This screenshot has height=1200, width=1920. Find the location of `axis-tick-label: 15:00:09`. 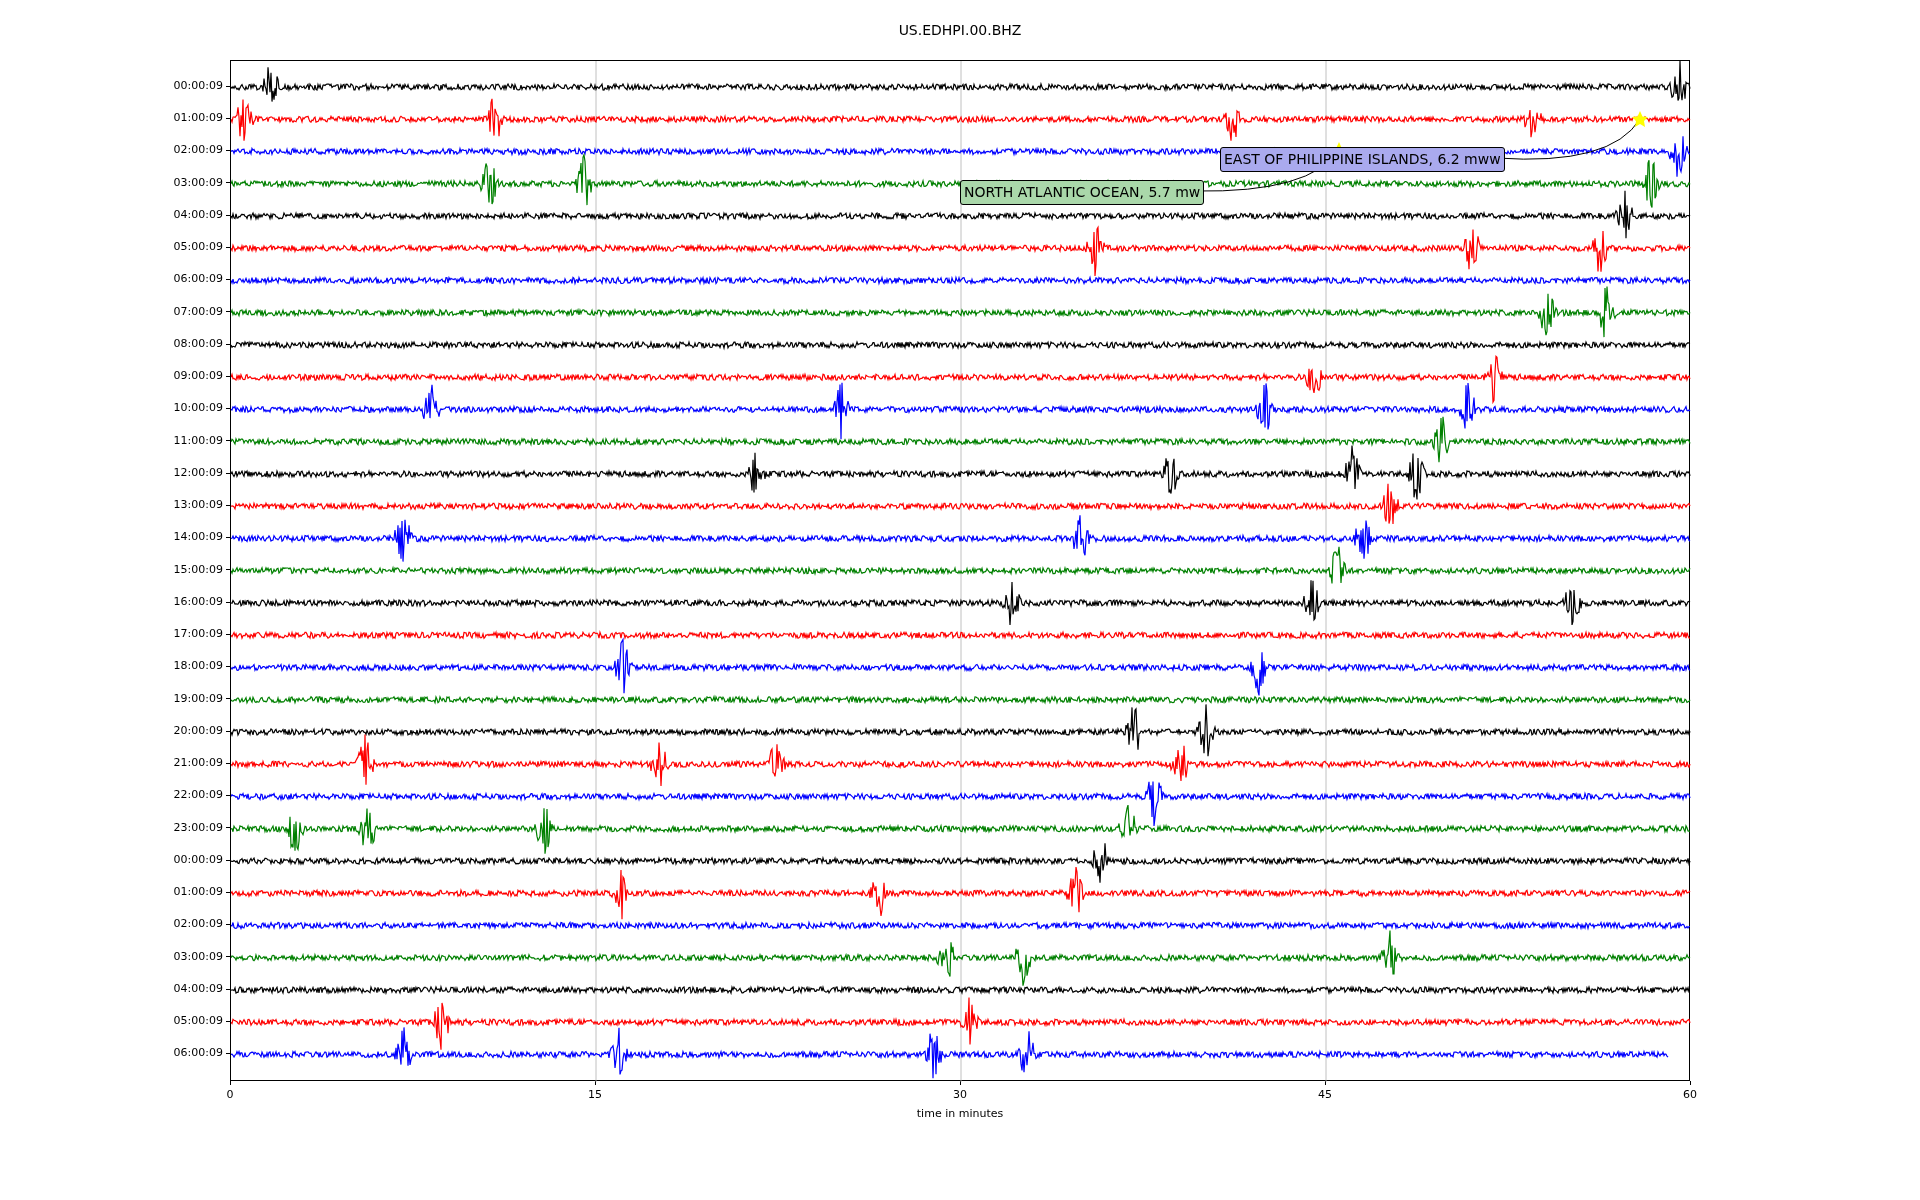

axis-tick-label: 15:00:09 is located at coordinates (198, 569).